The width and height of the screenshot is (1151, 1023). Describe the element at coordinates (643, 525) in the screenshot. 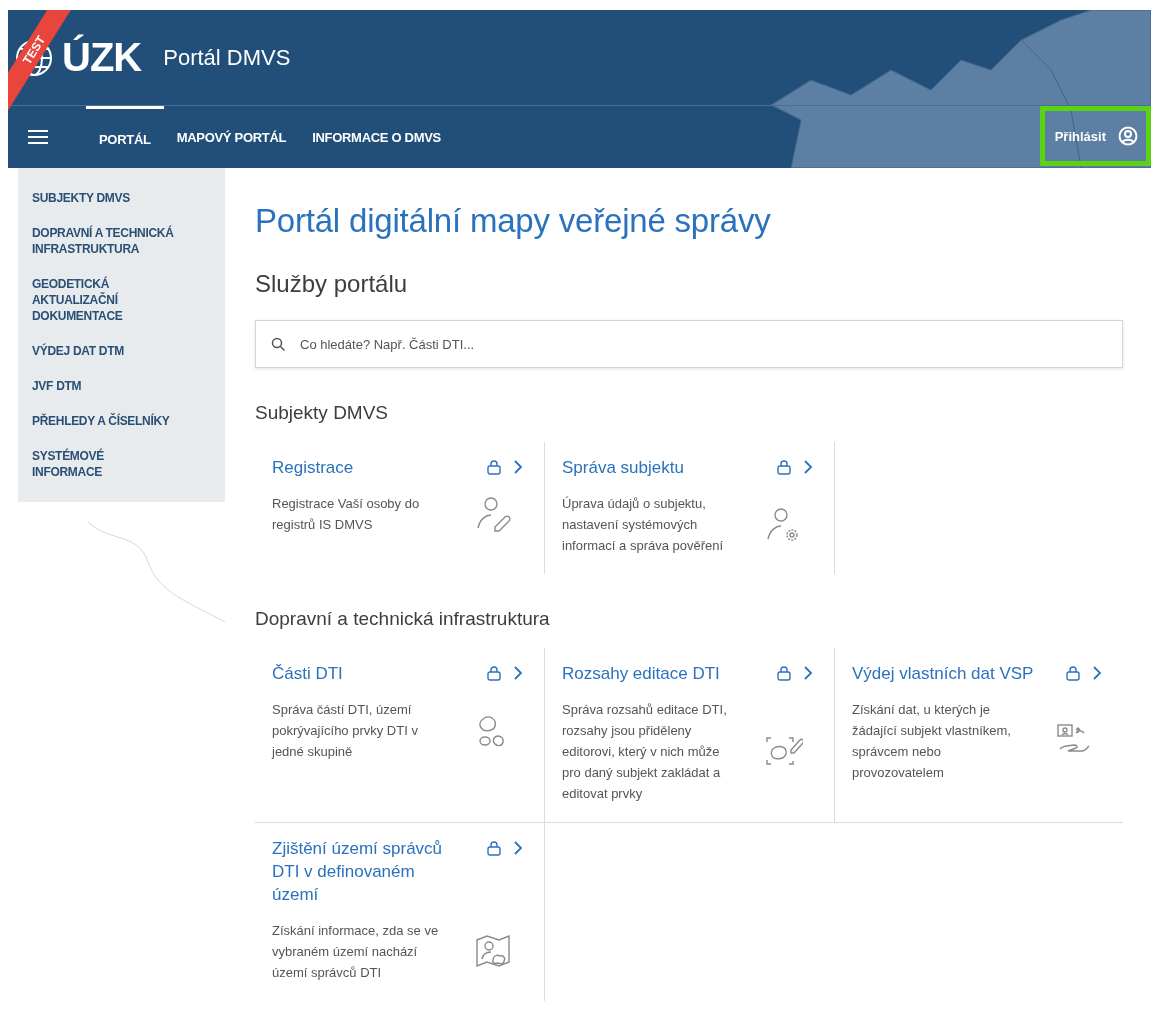

I see `card-description: Úprava údajů o subjektu, nastavení systémových informací a správa pověření` at that location.